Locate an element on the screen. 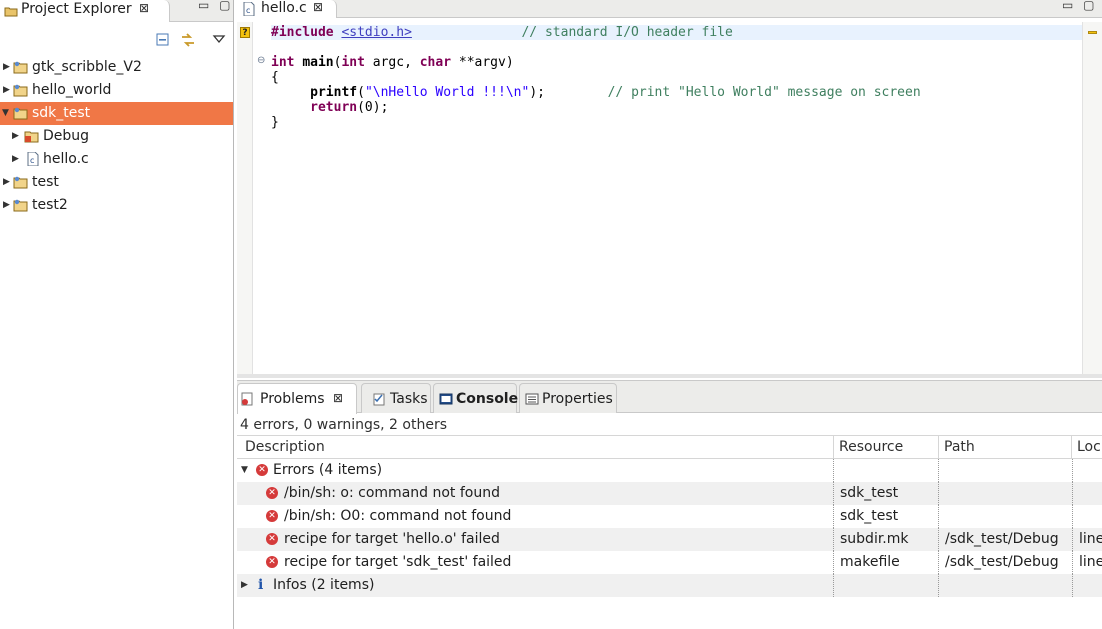 Image resolution: width=1102 pixels, height=629 pixels. problems-table-header: Description Resource Path Loc is located at coordinates (669, 447).